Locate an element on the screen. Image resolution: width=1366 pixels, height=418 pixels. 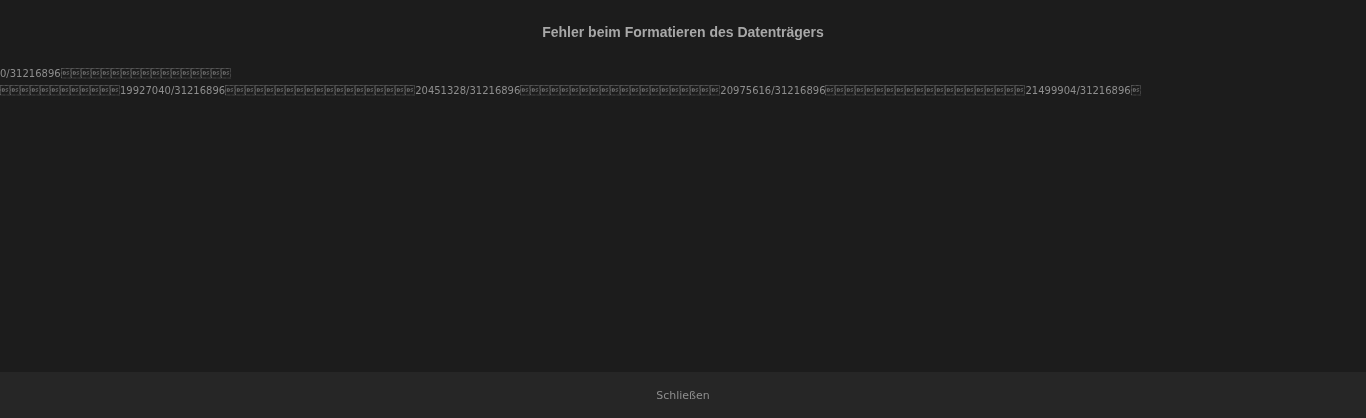
close-button: Schließen is located at coordinates (683, 395).